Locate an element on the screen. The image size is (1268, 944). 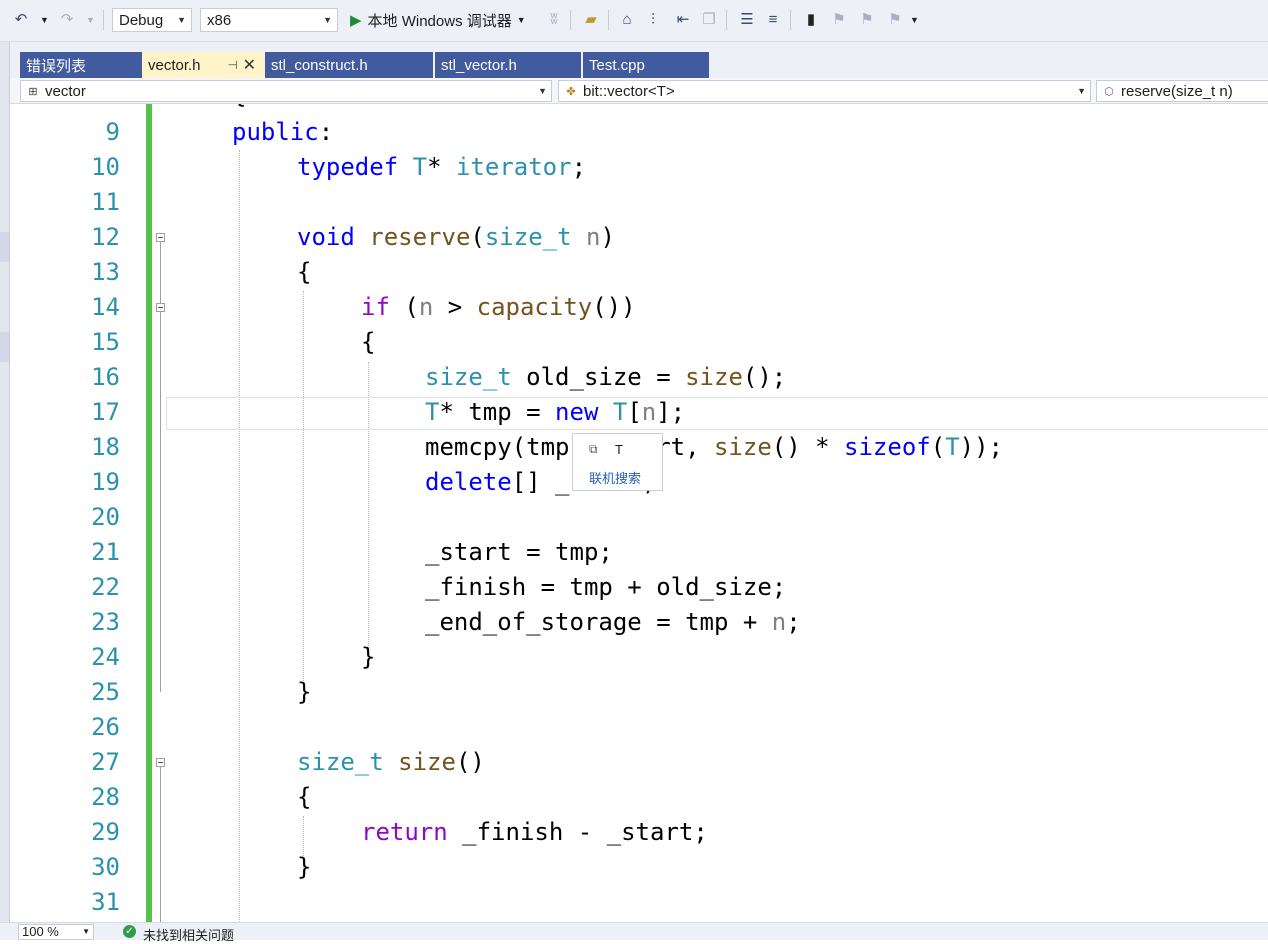
line-number: 26 is located at coordinates (105, 727).